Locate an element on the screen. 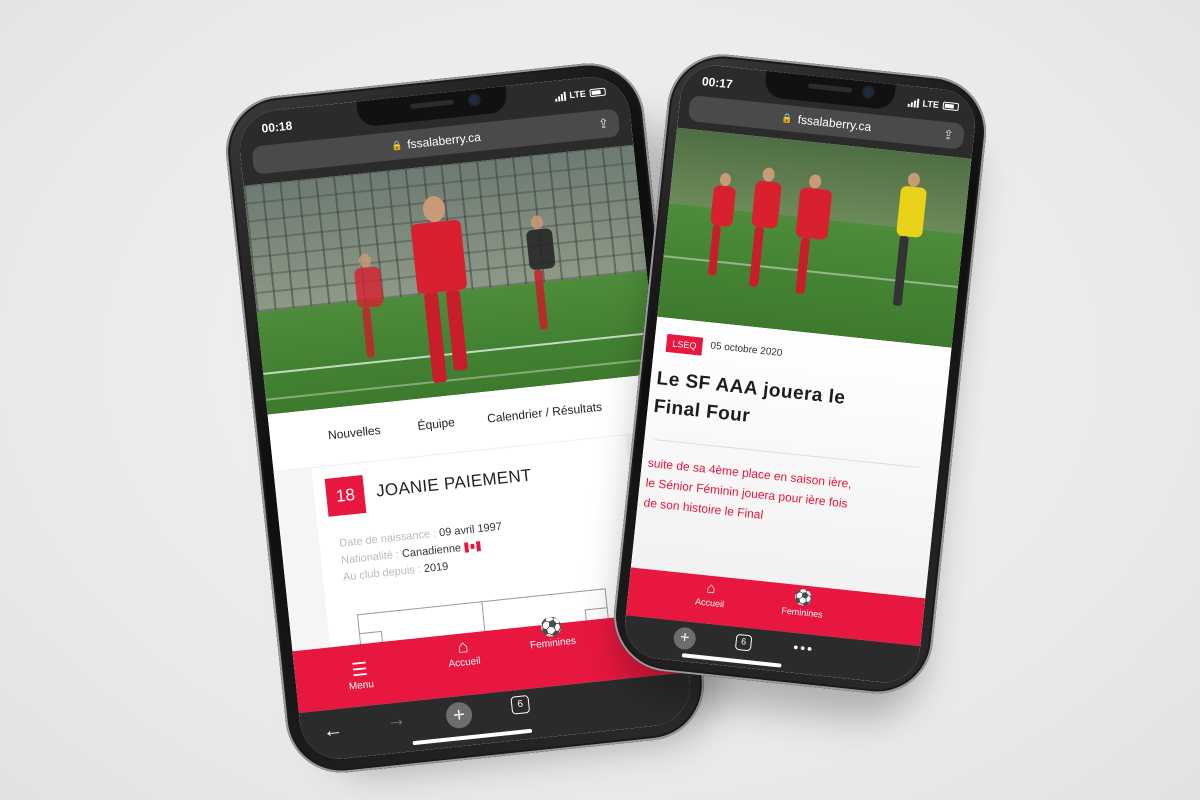 The image size is (1200, 800). player-name: JOANIE PAIEMENT is located at coordinates (454, 483).